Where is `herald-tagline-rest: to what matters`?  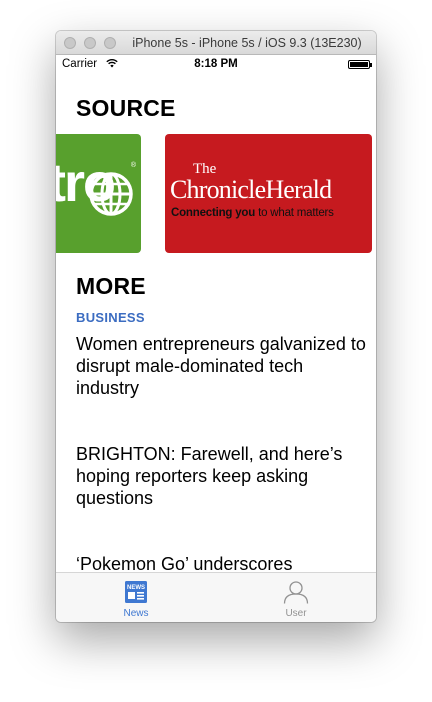 herald-tagline-rest: to what matters is located at coordinates (294, 213).